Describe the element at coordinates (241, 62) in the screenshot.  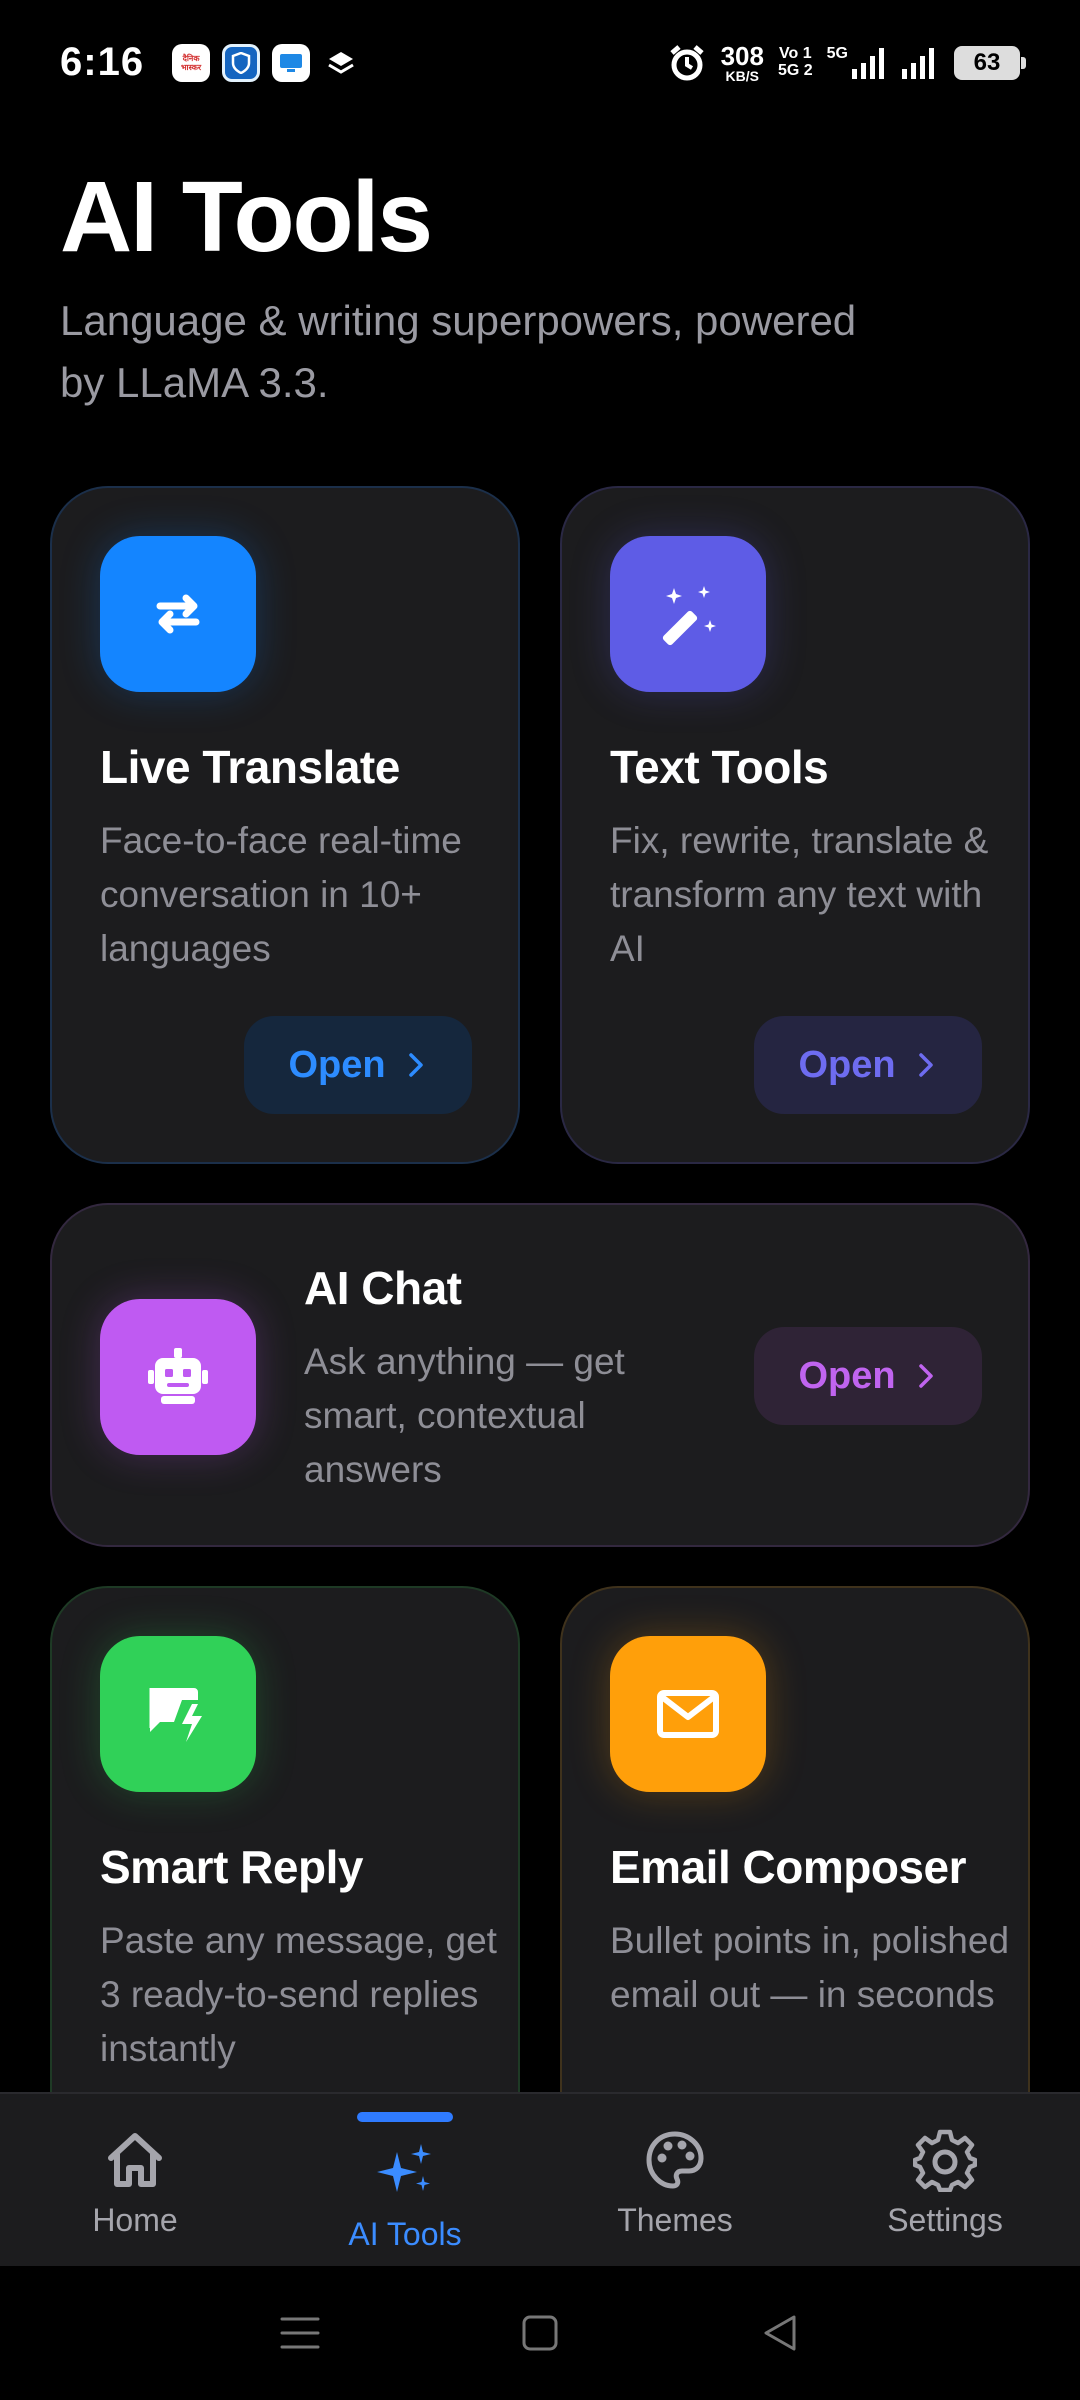
I see `shield-app-icon` at that location.